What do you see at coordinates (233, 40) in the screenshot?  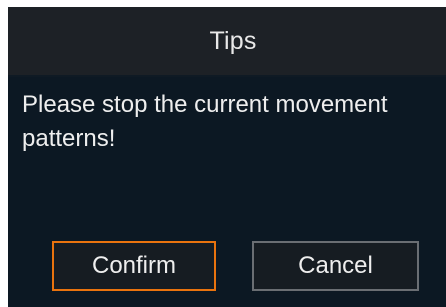 I see `dialog-title: Tips` at bounding box center [233, 40].